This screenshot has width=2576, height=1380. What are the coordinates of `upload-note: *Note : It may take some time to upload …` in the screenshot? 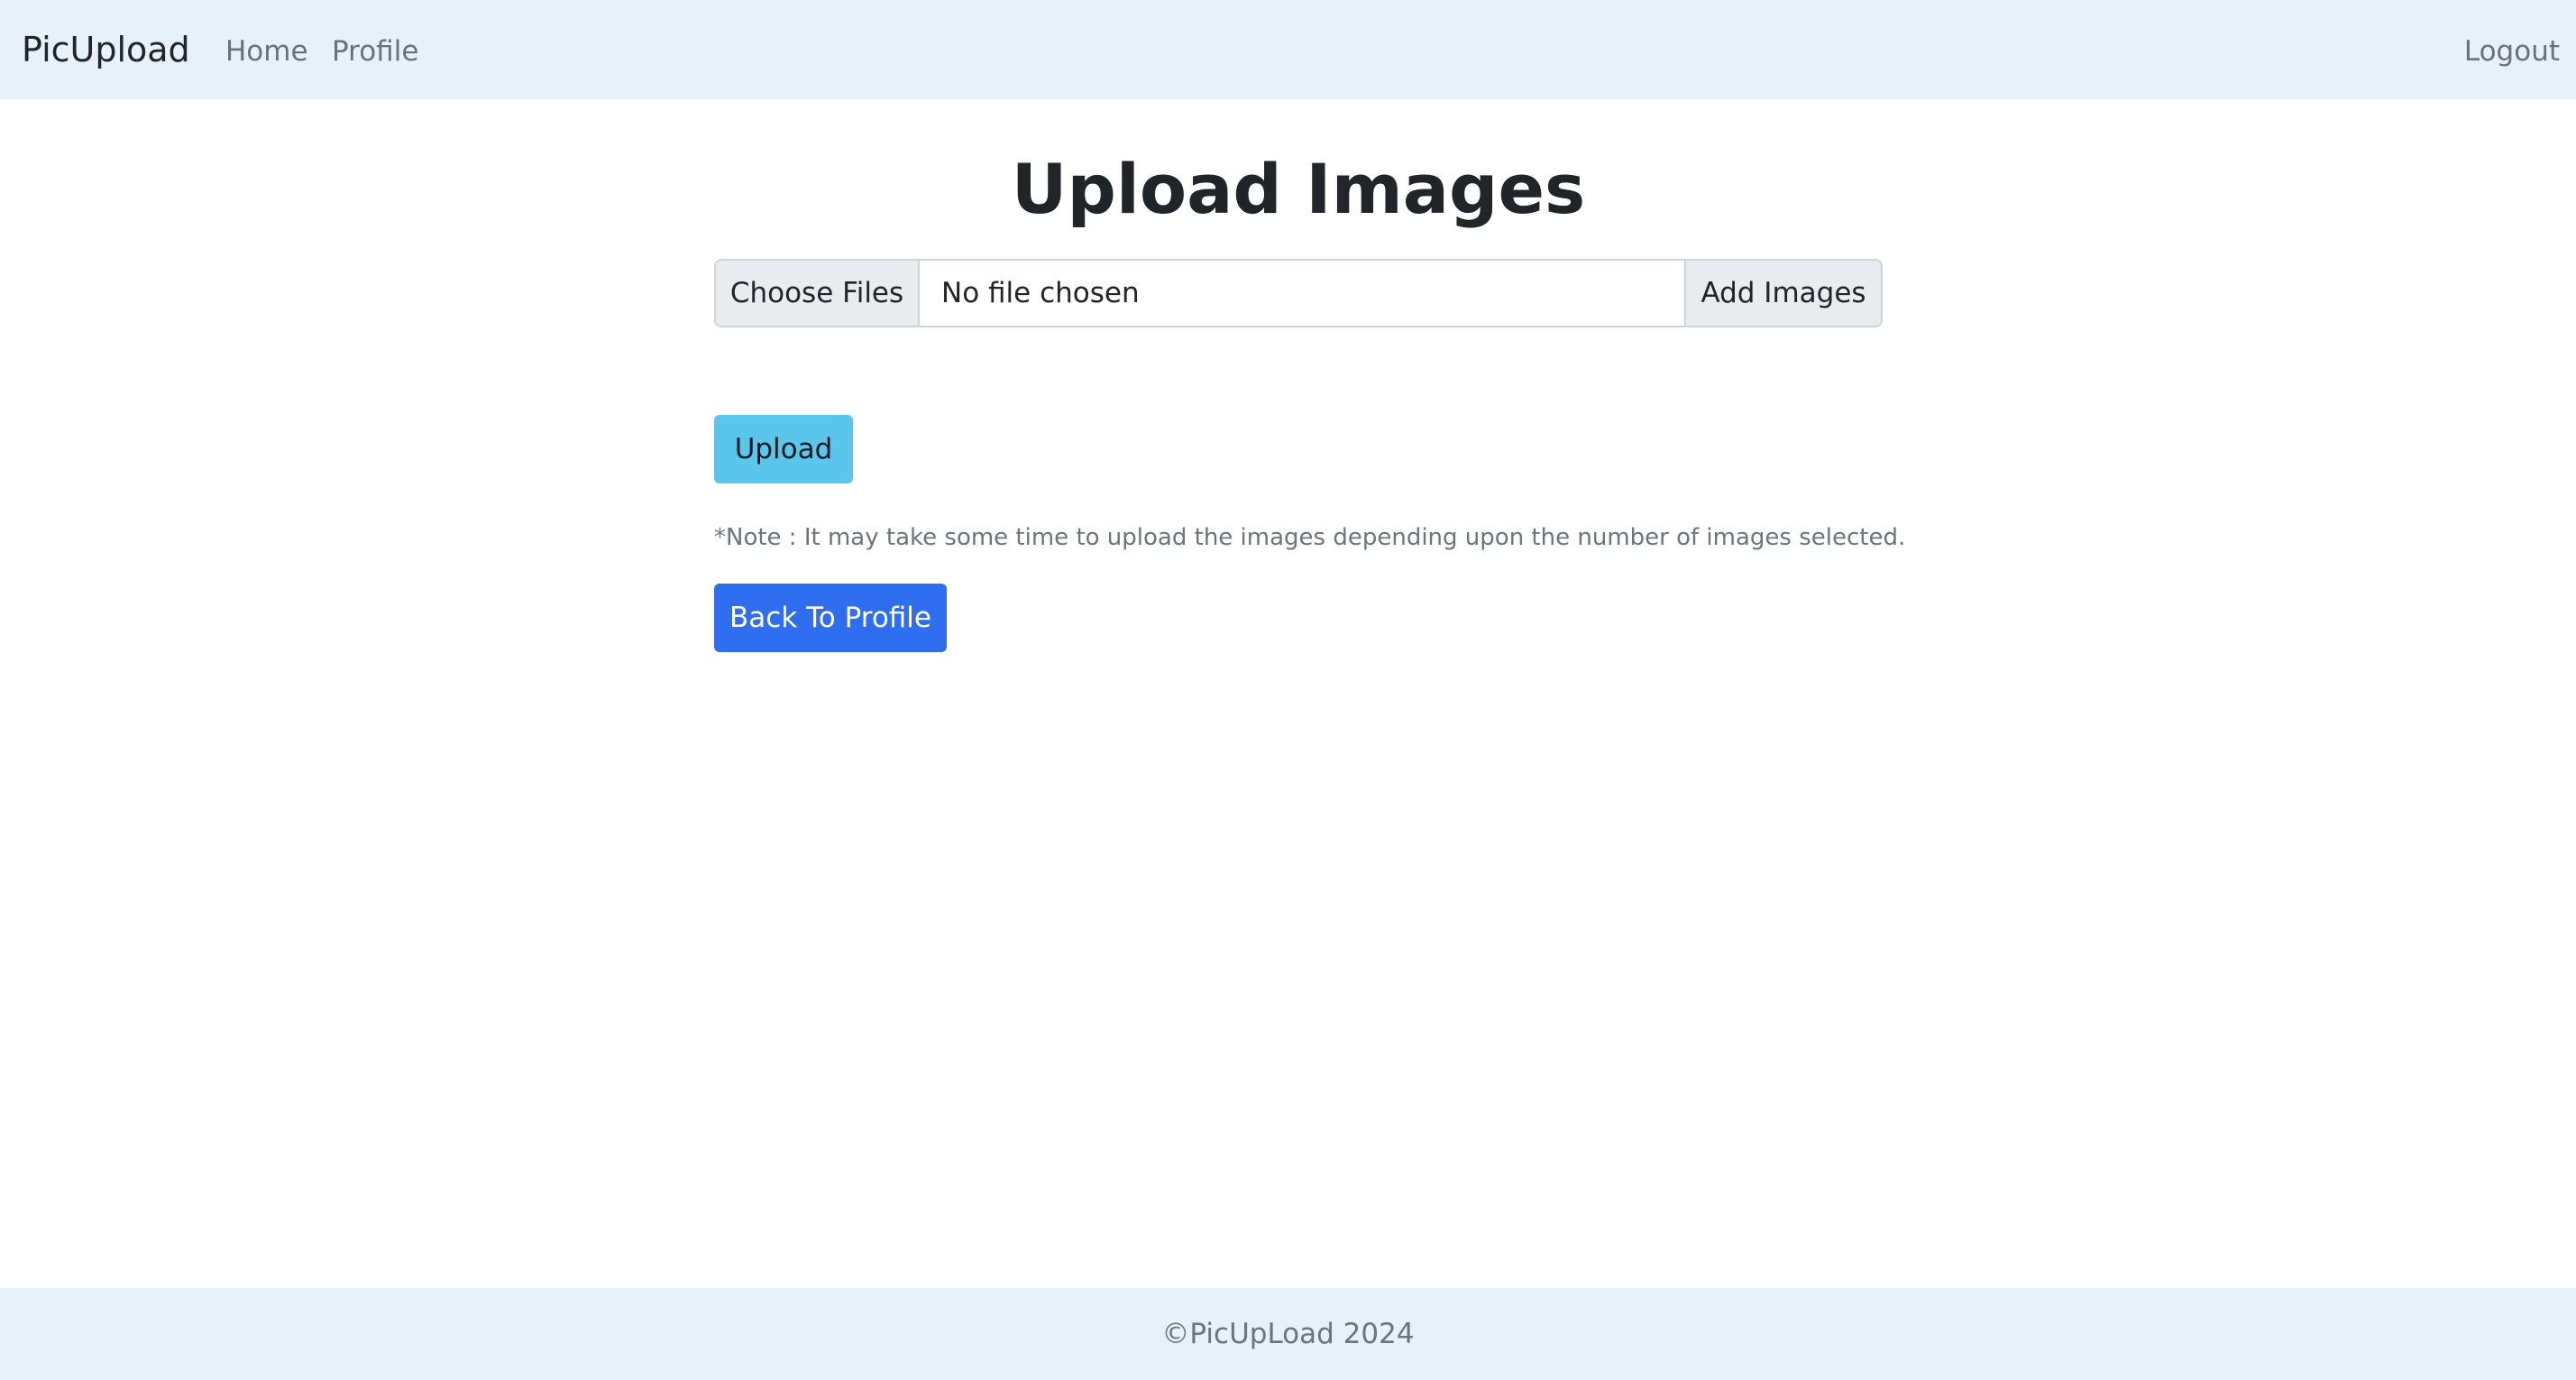 It's located at (1310, 537).